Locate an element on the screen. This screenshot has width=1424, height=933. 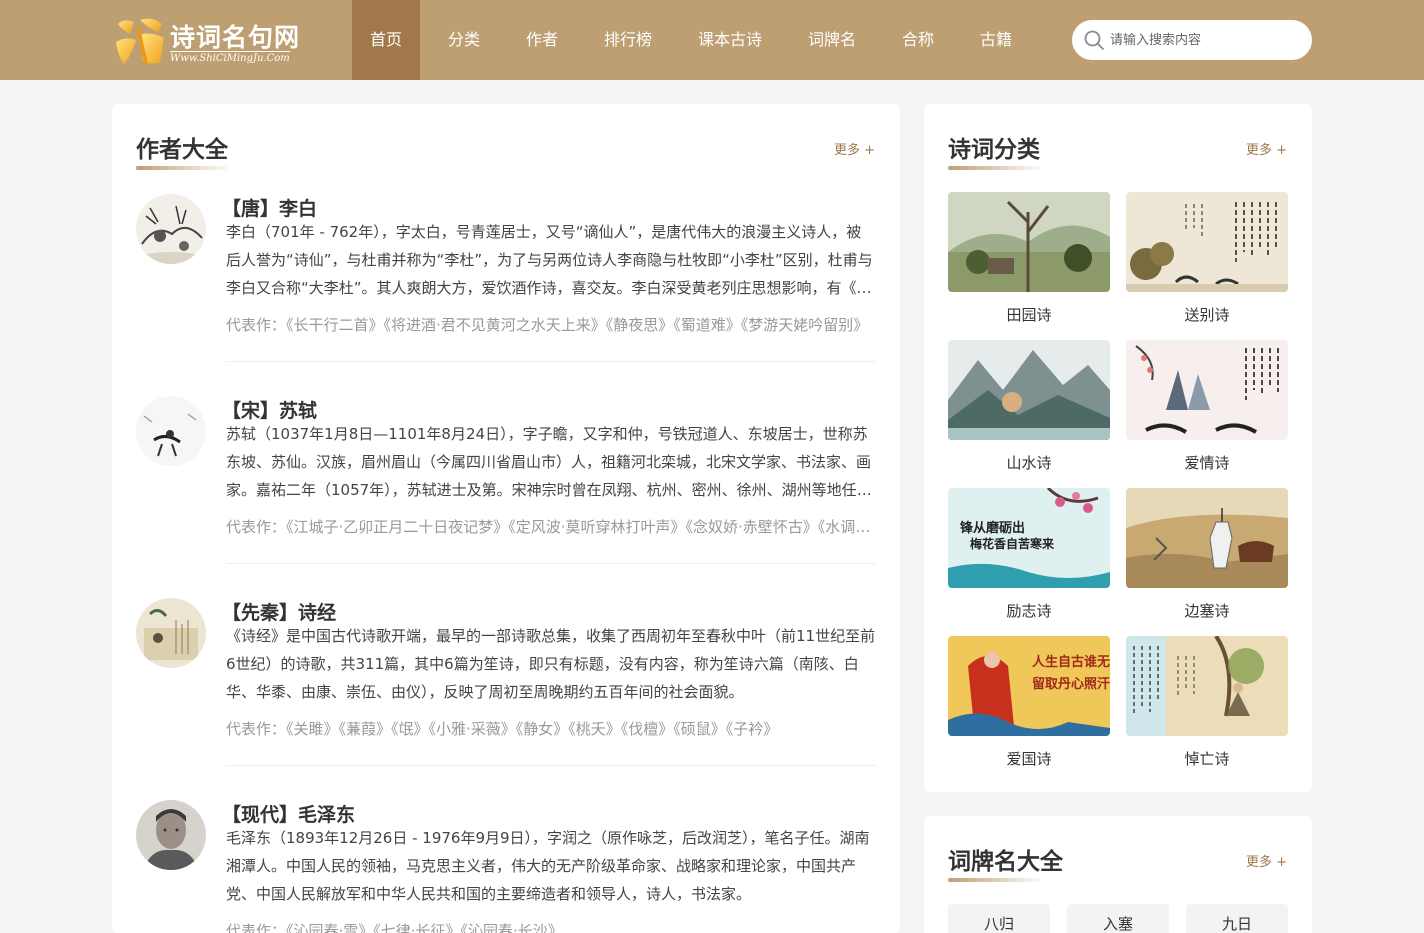
category-label: 爱情诗 is located at coordinates (1207, 463).